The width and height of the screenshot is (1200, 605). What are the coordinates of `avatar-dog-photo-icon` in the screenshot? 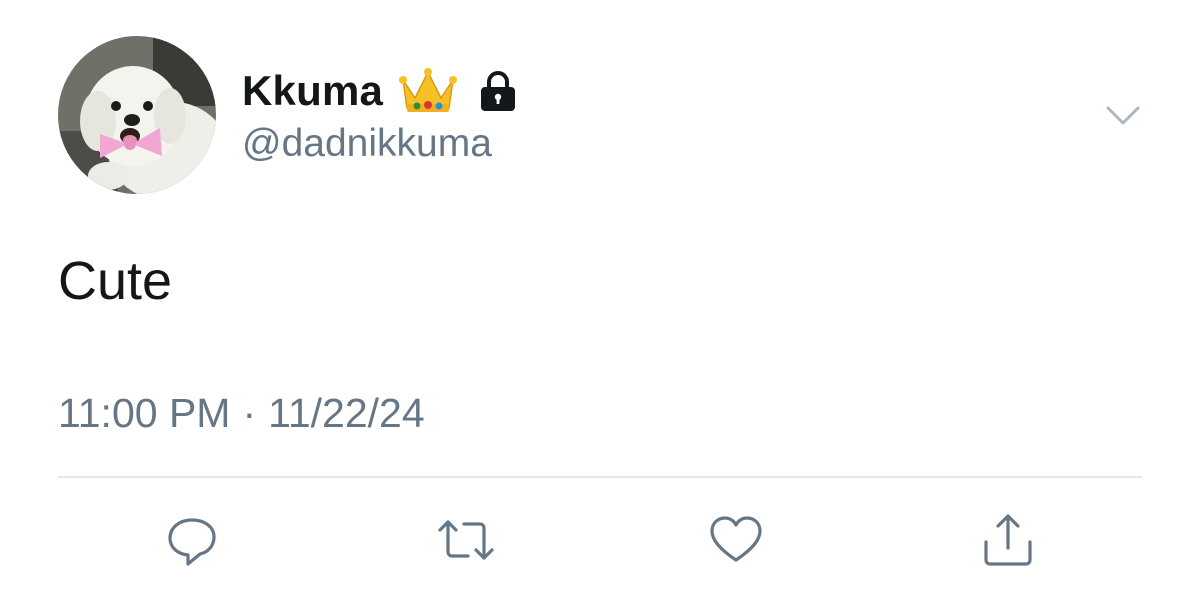 It's located at (137, 115).